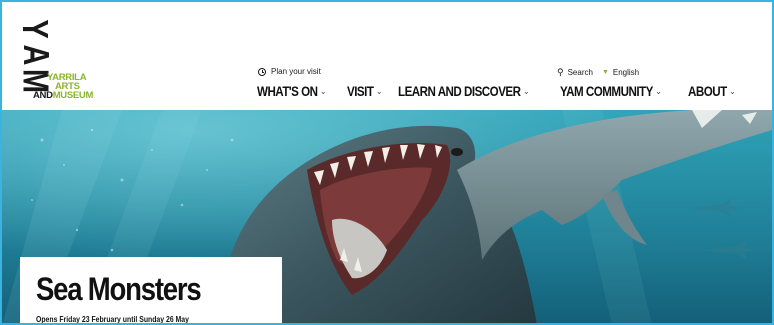  I want to click on plan-your-visit-label: Plan your visit, so click(296, 71).